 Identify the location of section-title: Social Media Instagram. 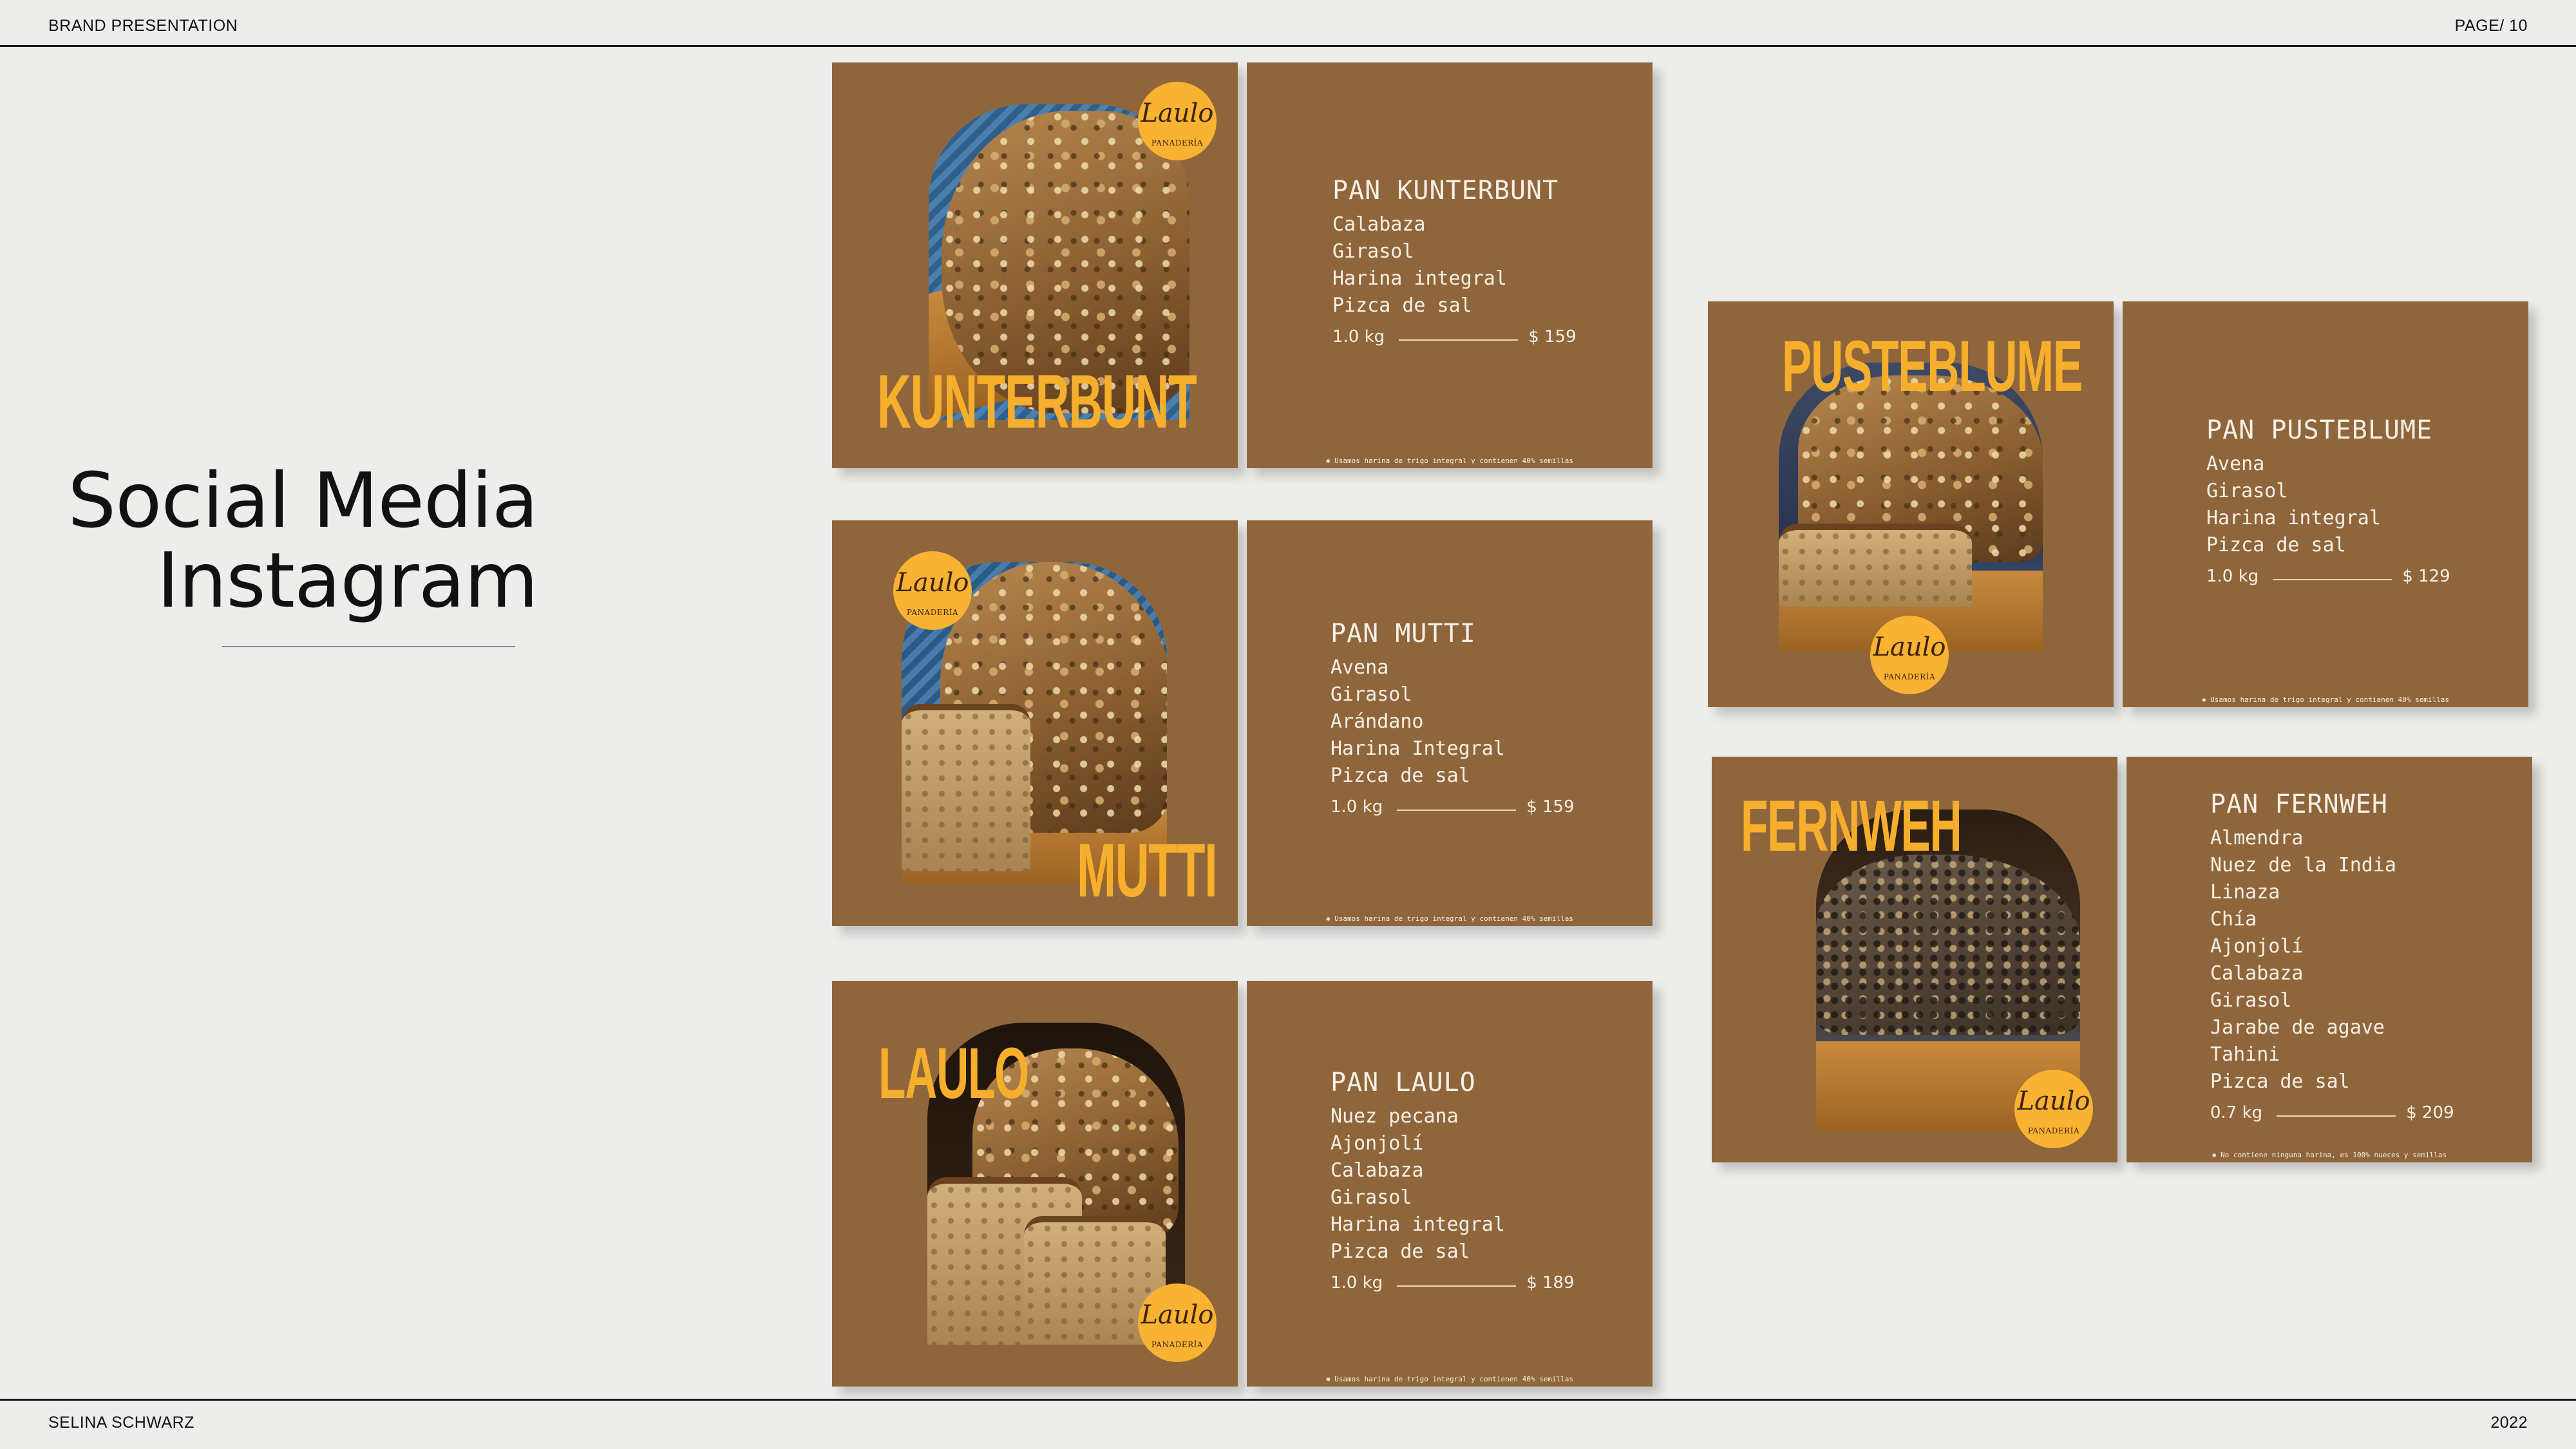
(303, 540).